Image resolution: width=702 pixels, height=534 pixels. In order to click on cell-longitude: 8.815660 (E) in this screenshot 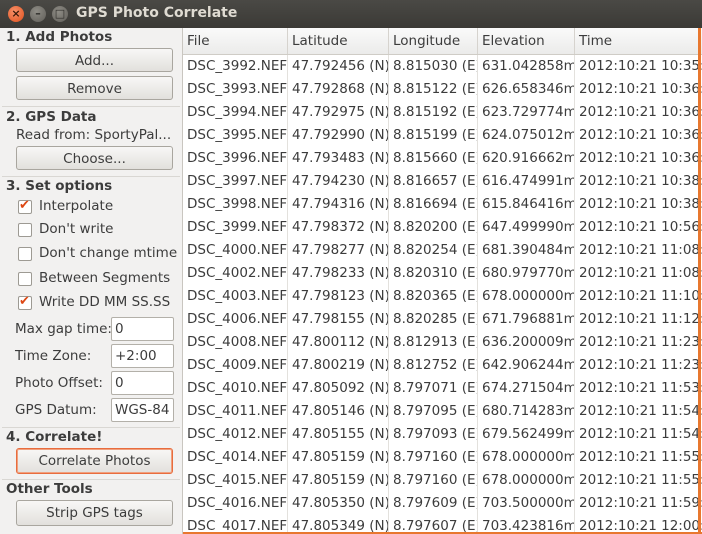, I will do `click(433, 158)`.